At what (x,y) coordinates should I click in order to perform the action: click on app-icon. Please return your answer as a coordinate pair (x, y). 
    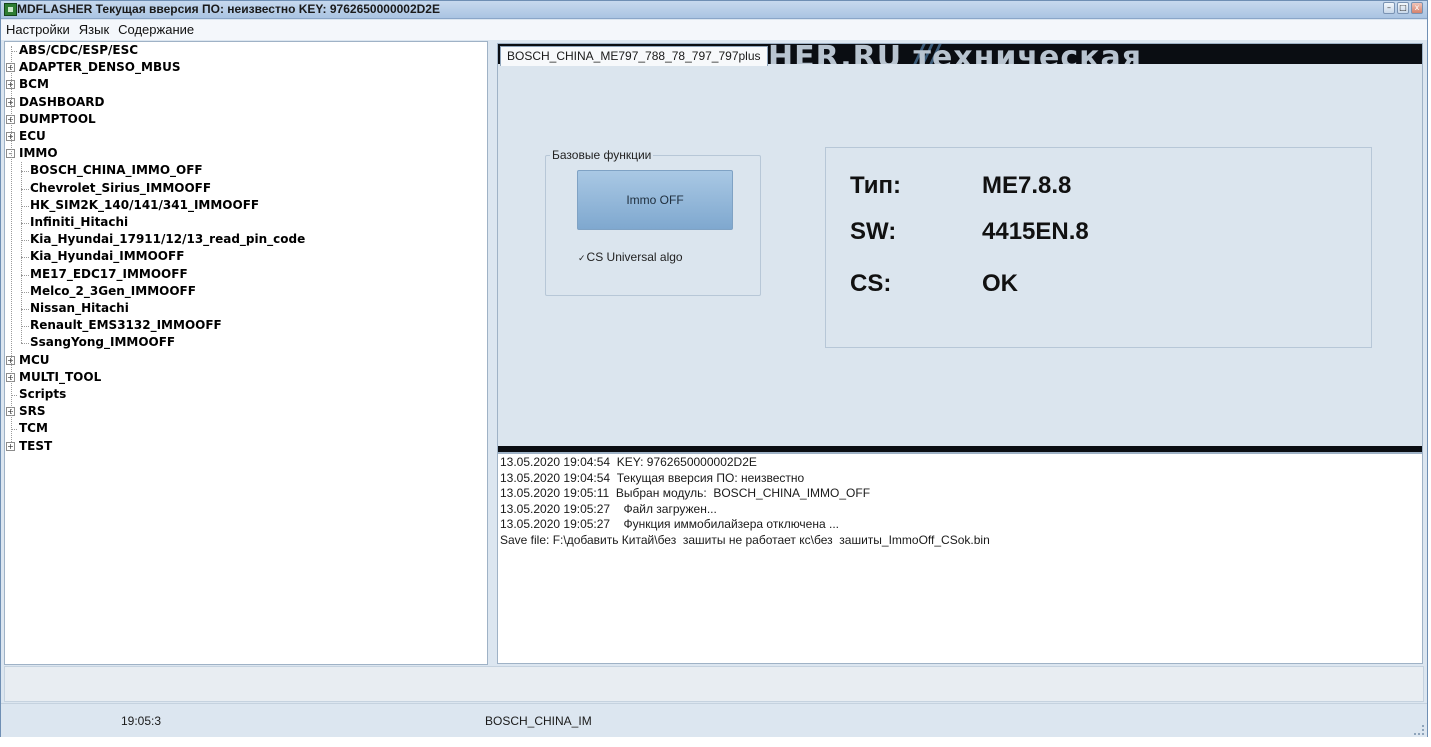
    Looking at the image, I should click on (10, 9).